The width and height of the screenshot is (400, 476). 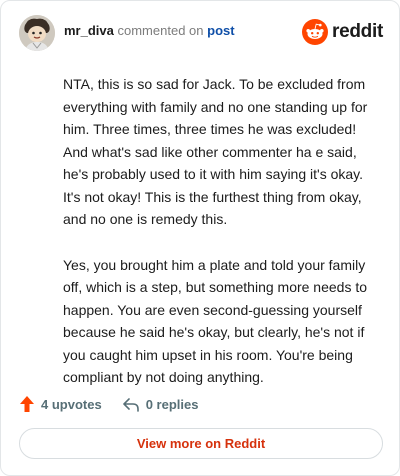 I want to click on replies-button: 0 replies, so click(x=160, y=404).